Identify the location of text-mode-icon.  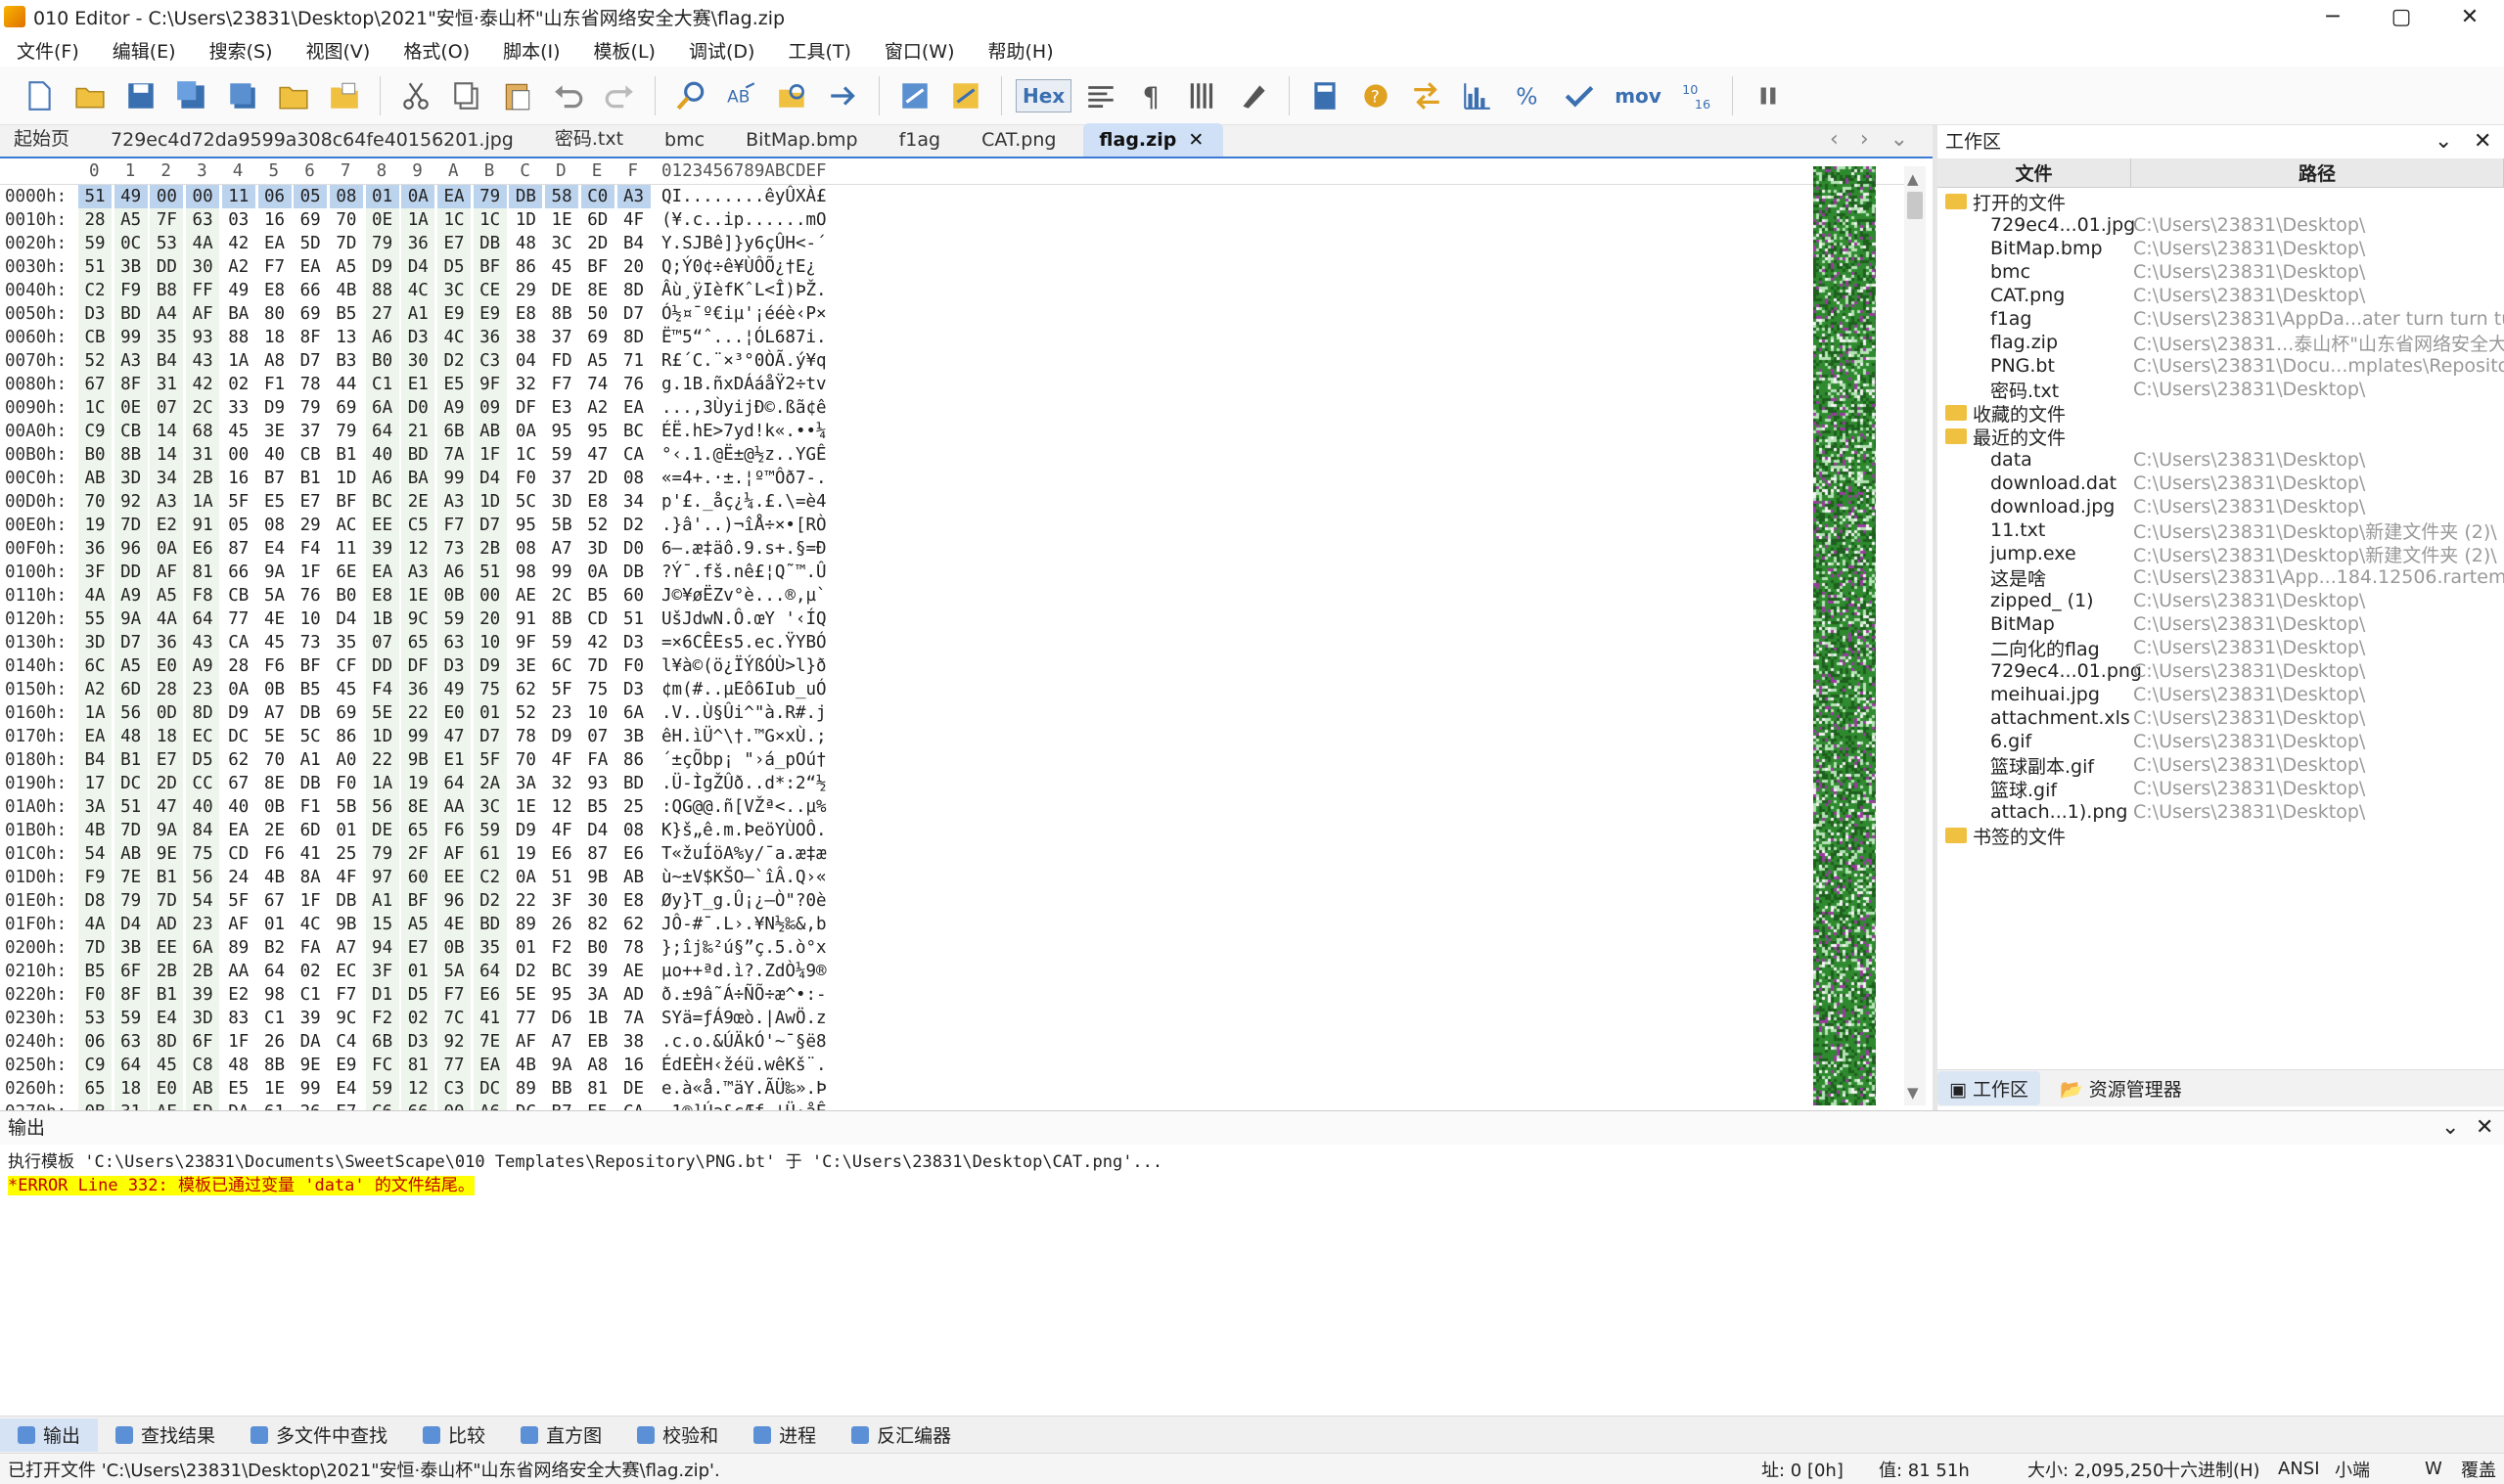
(1100, 95).